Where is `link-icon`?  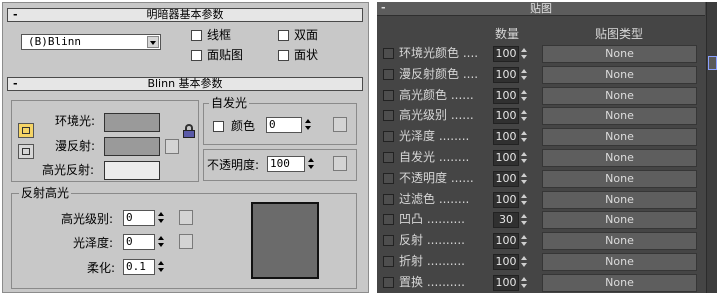 link-icon is located at coordinates (26, 130).